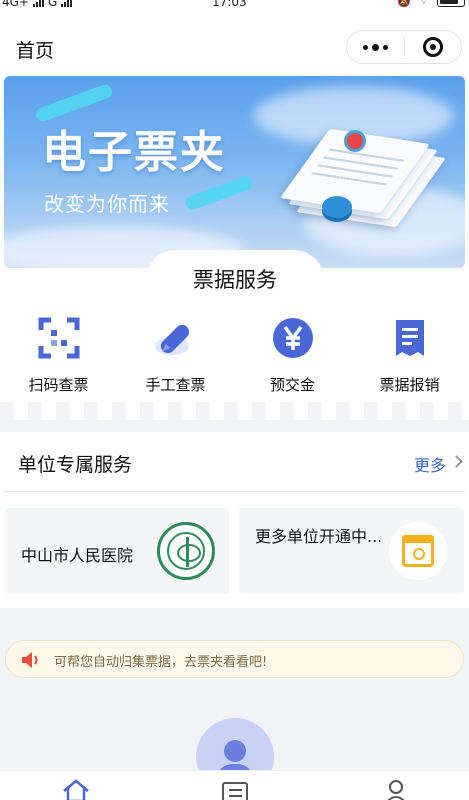  I want to click on yen-icon, so click(293, 338).